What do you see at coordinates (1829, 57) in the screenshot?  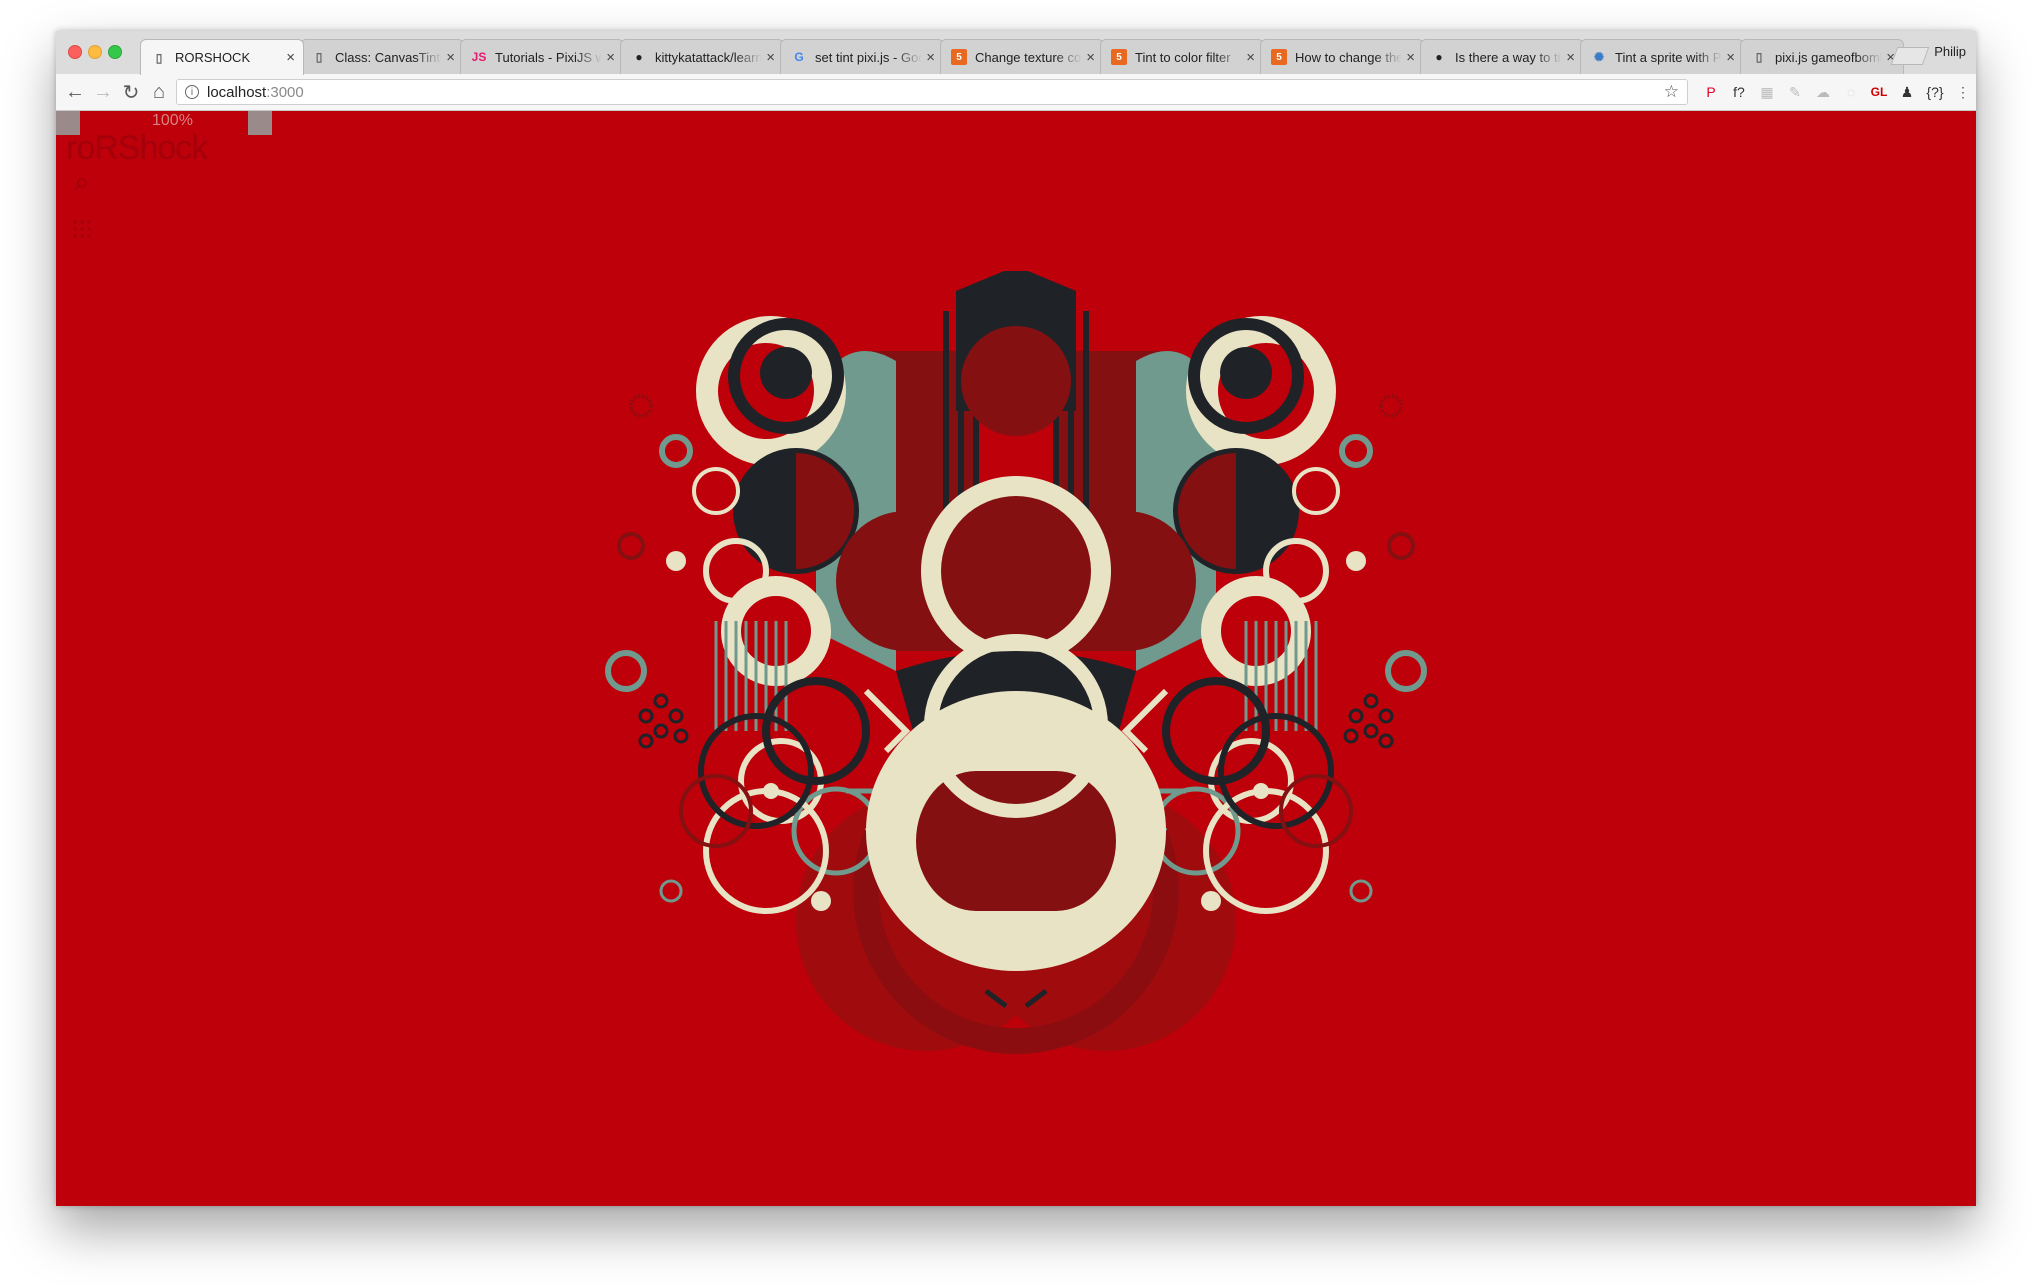 I see `tab-title: pixi.js gameofbombs` at bounding box center [1829, 57].